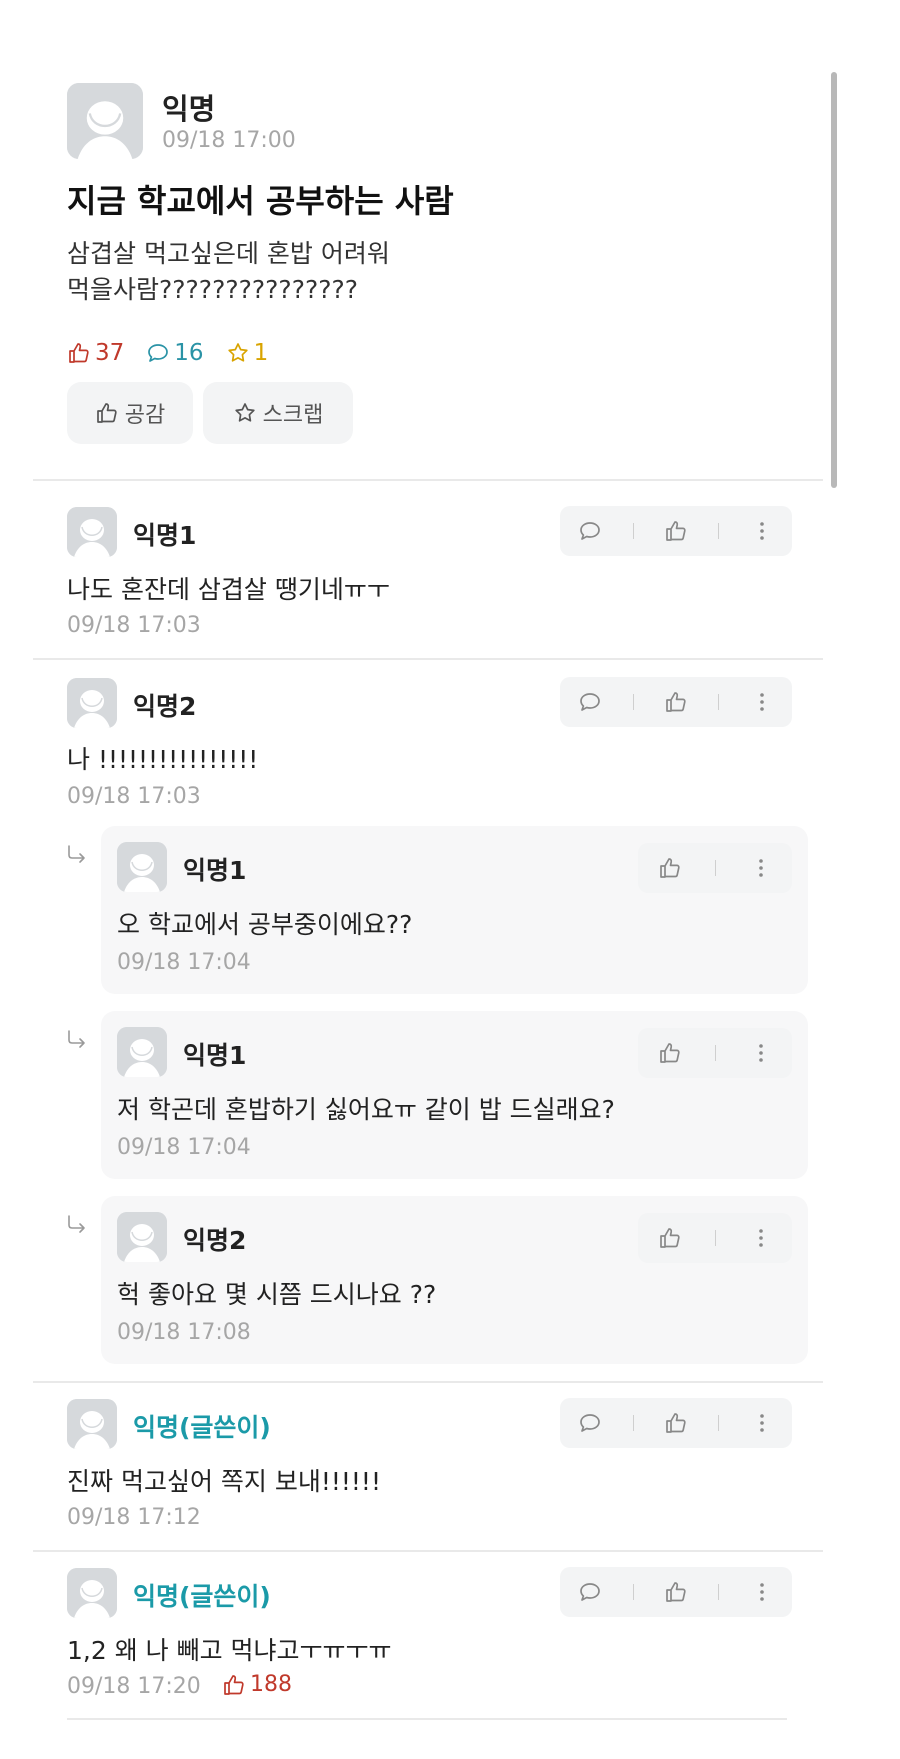  Describe the element at coordinates (110, 353) in the screenshot. I see `like-count-value: 37` at that location.